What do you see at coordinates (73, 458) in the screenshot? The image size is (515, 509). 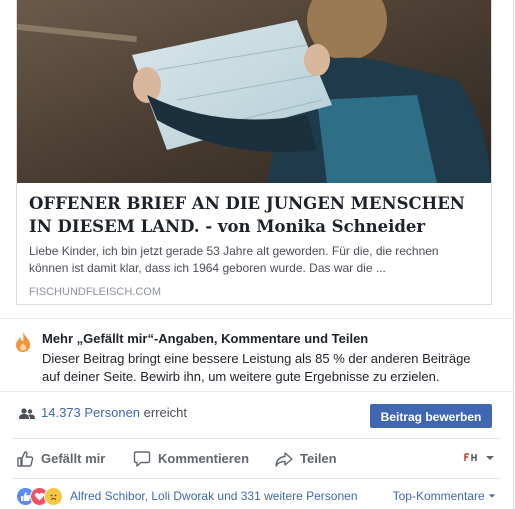 I see `like-label: Gefällt mir` at bounding box center [73, 458].